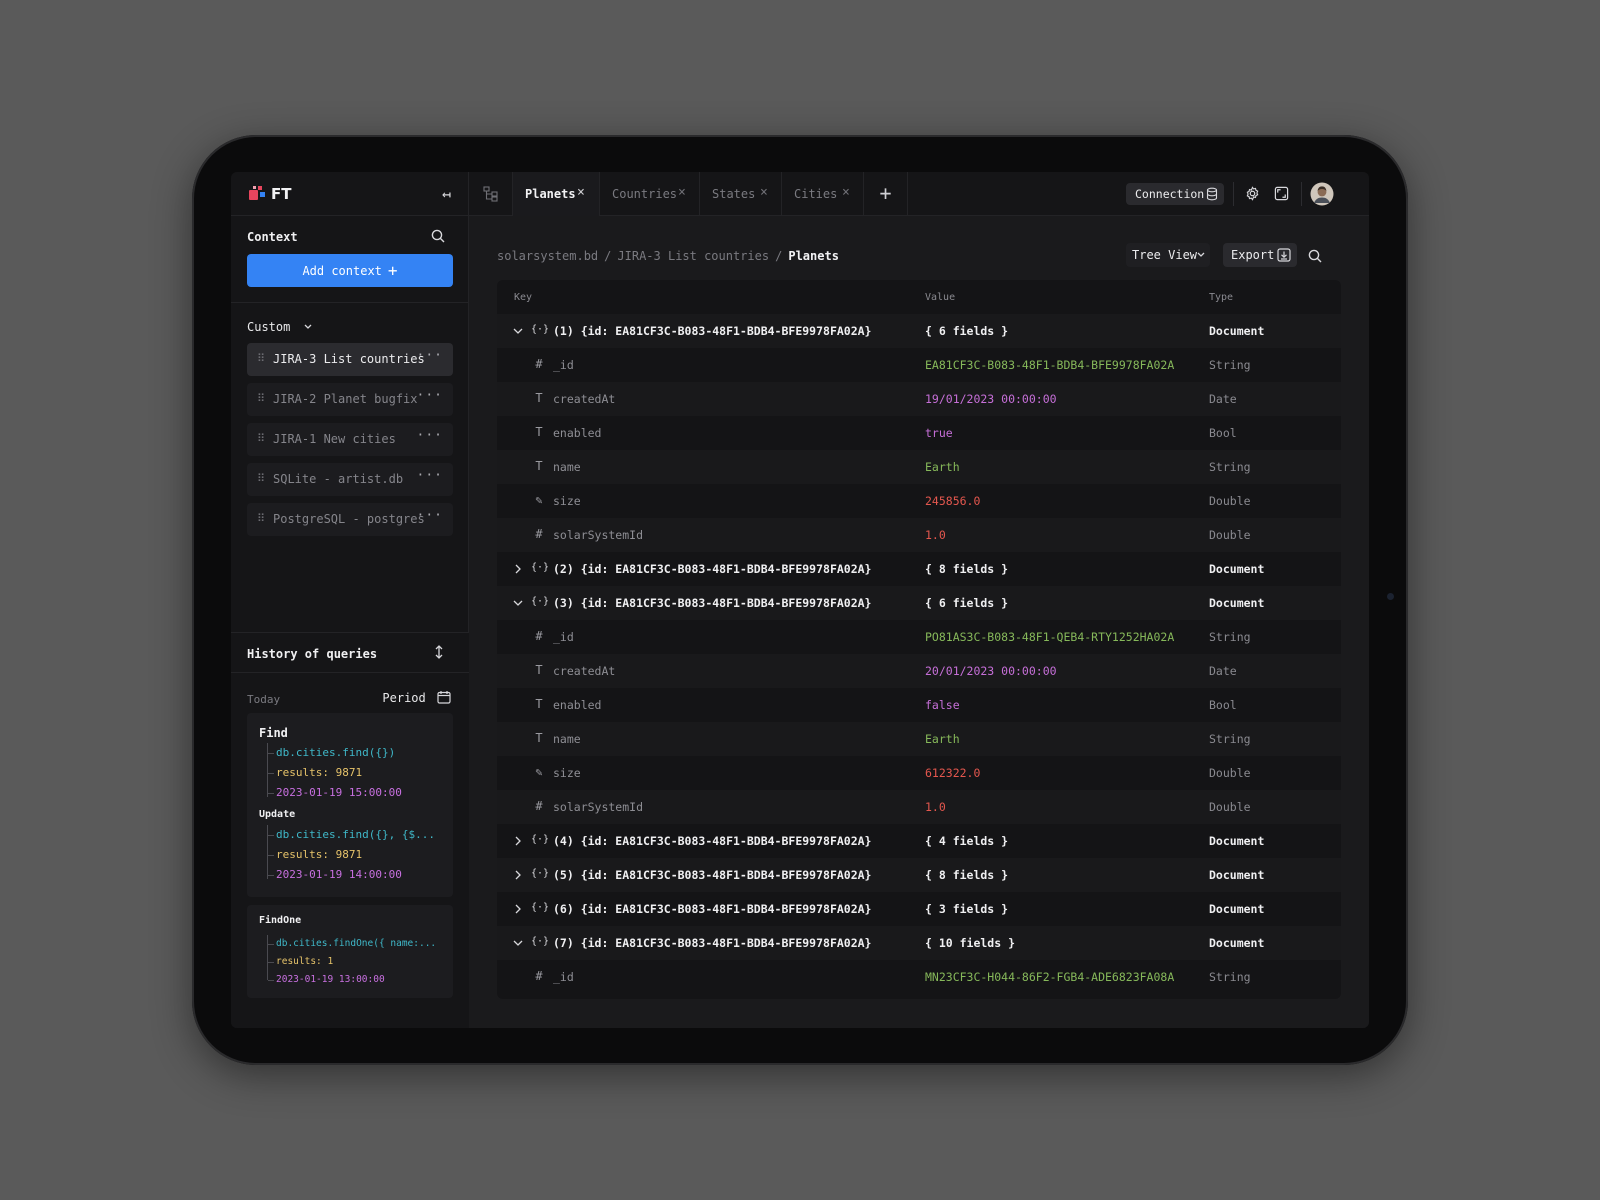 The image size is (1600, 1200). I want to click on row-value: { 4 fields }, so click(967, 841).